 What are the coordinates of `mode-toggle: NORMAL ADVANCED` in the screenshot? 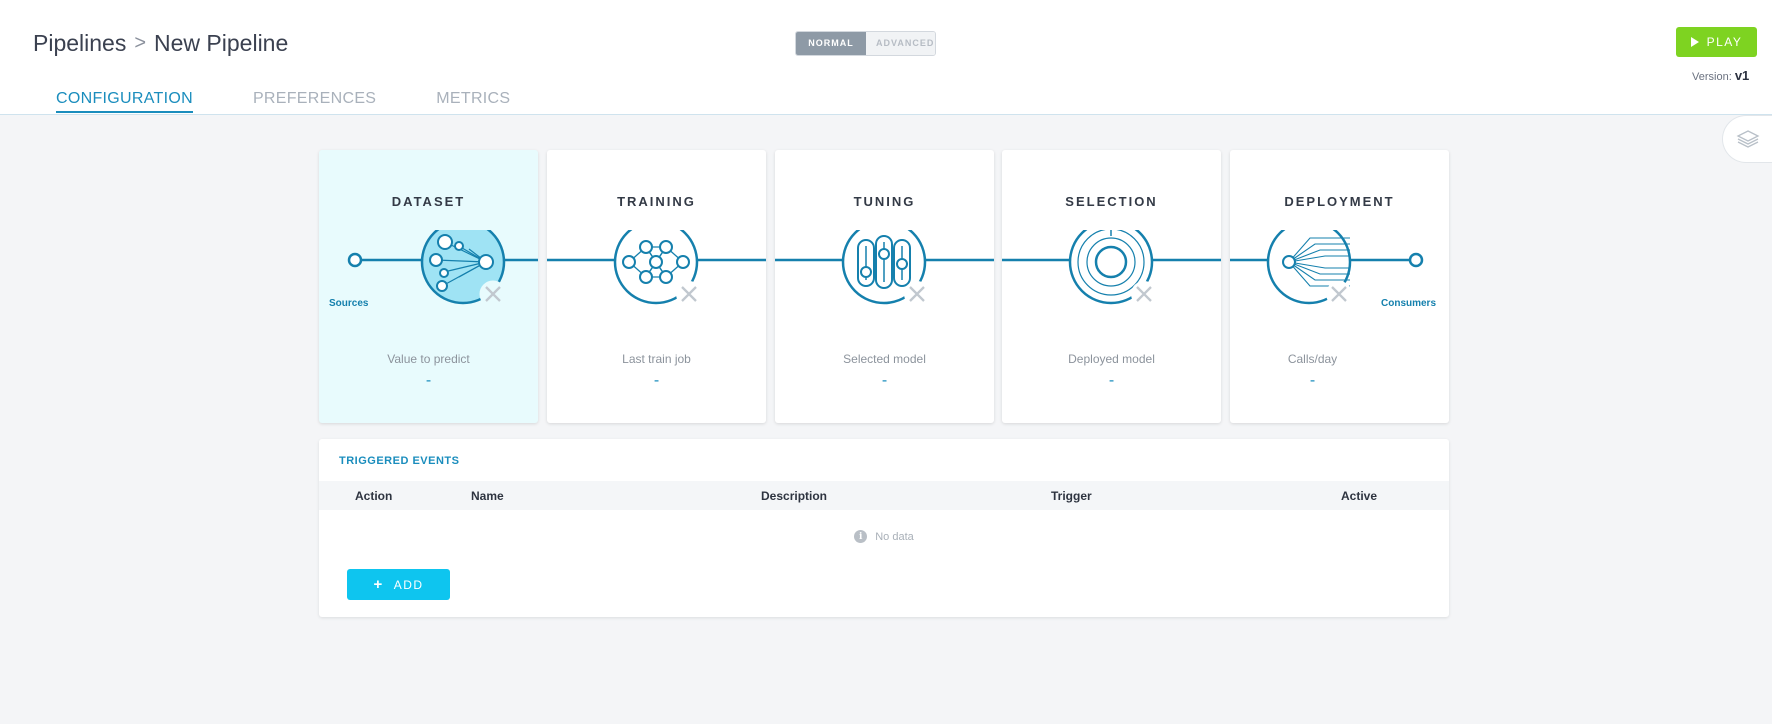 It's located at (865, 43).